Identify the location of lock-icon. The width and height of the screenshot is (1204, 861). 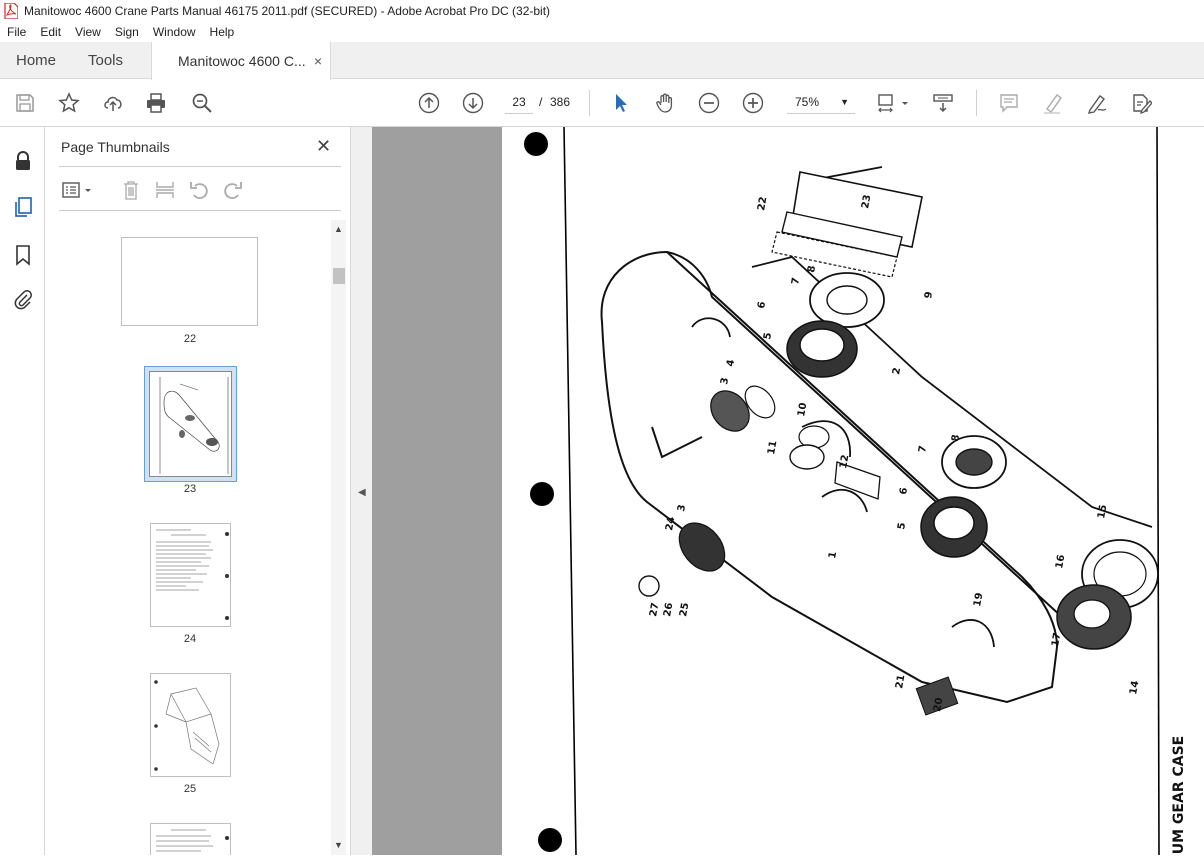
(23, 161).